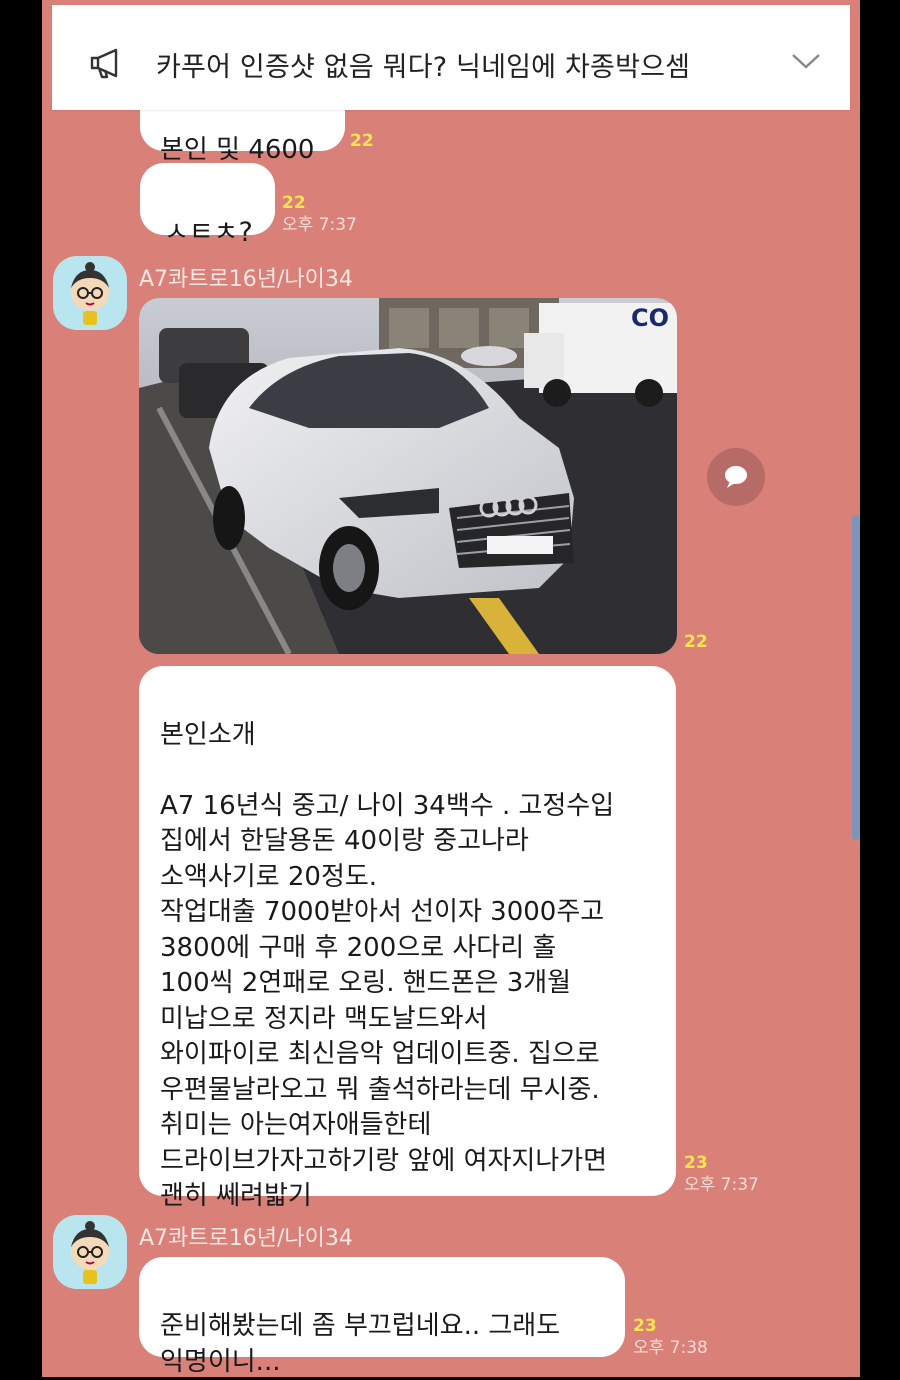  Describe the element at coordinates (237, 150) in the screenshot. I see `message-text: 본인 및 4600` at that location.